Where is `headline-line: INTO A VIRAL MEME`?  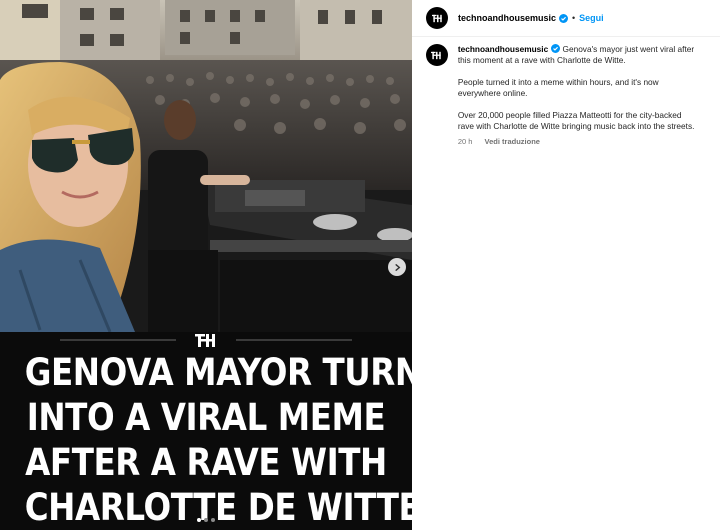 headline-line: INTO A VIRAL MEME is located at coordinates (206, 417).